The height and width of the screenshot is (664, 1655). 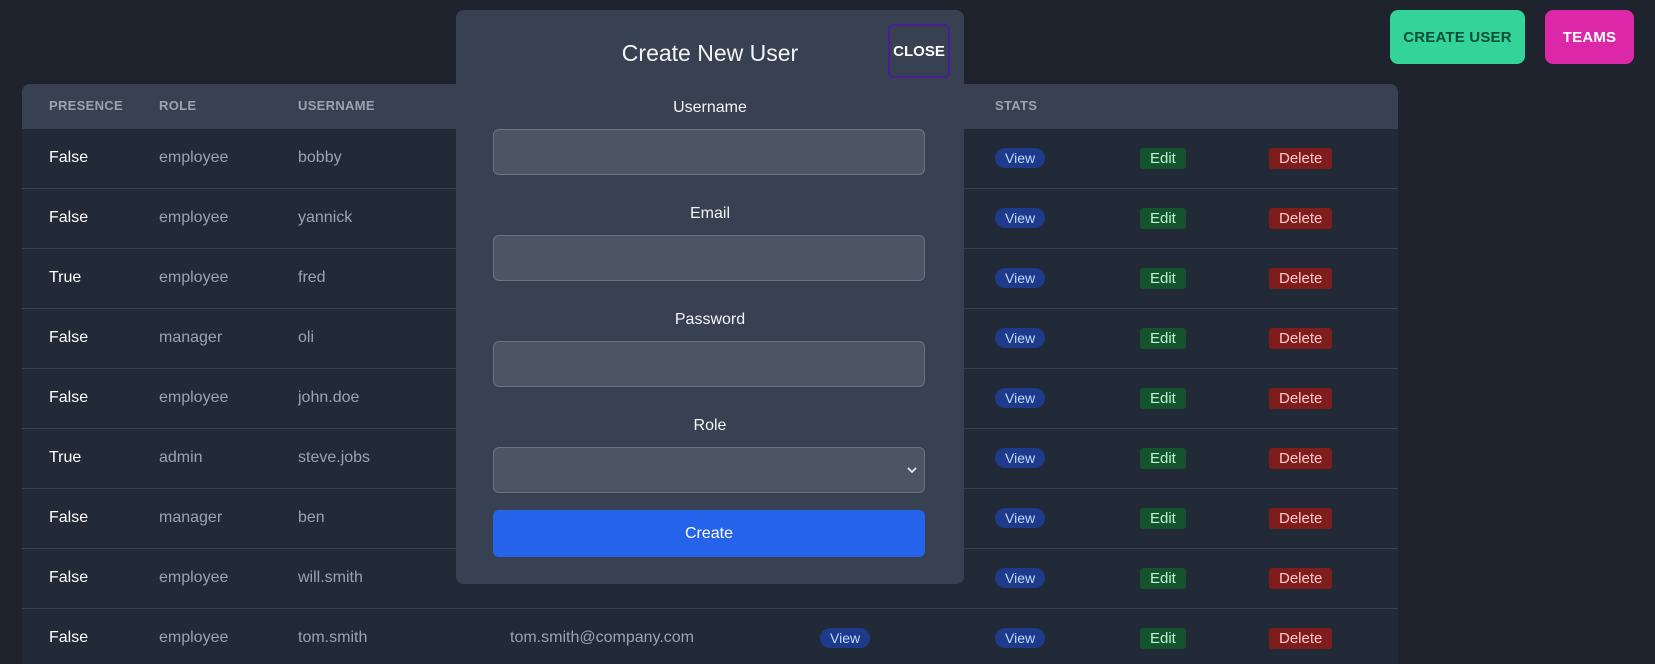 I want to click on column-header-edit, so click(x=1204, y=106).